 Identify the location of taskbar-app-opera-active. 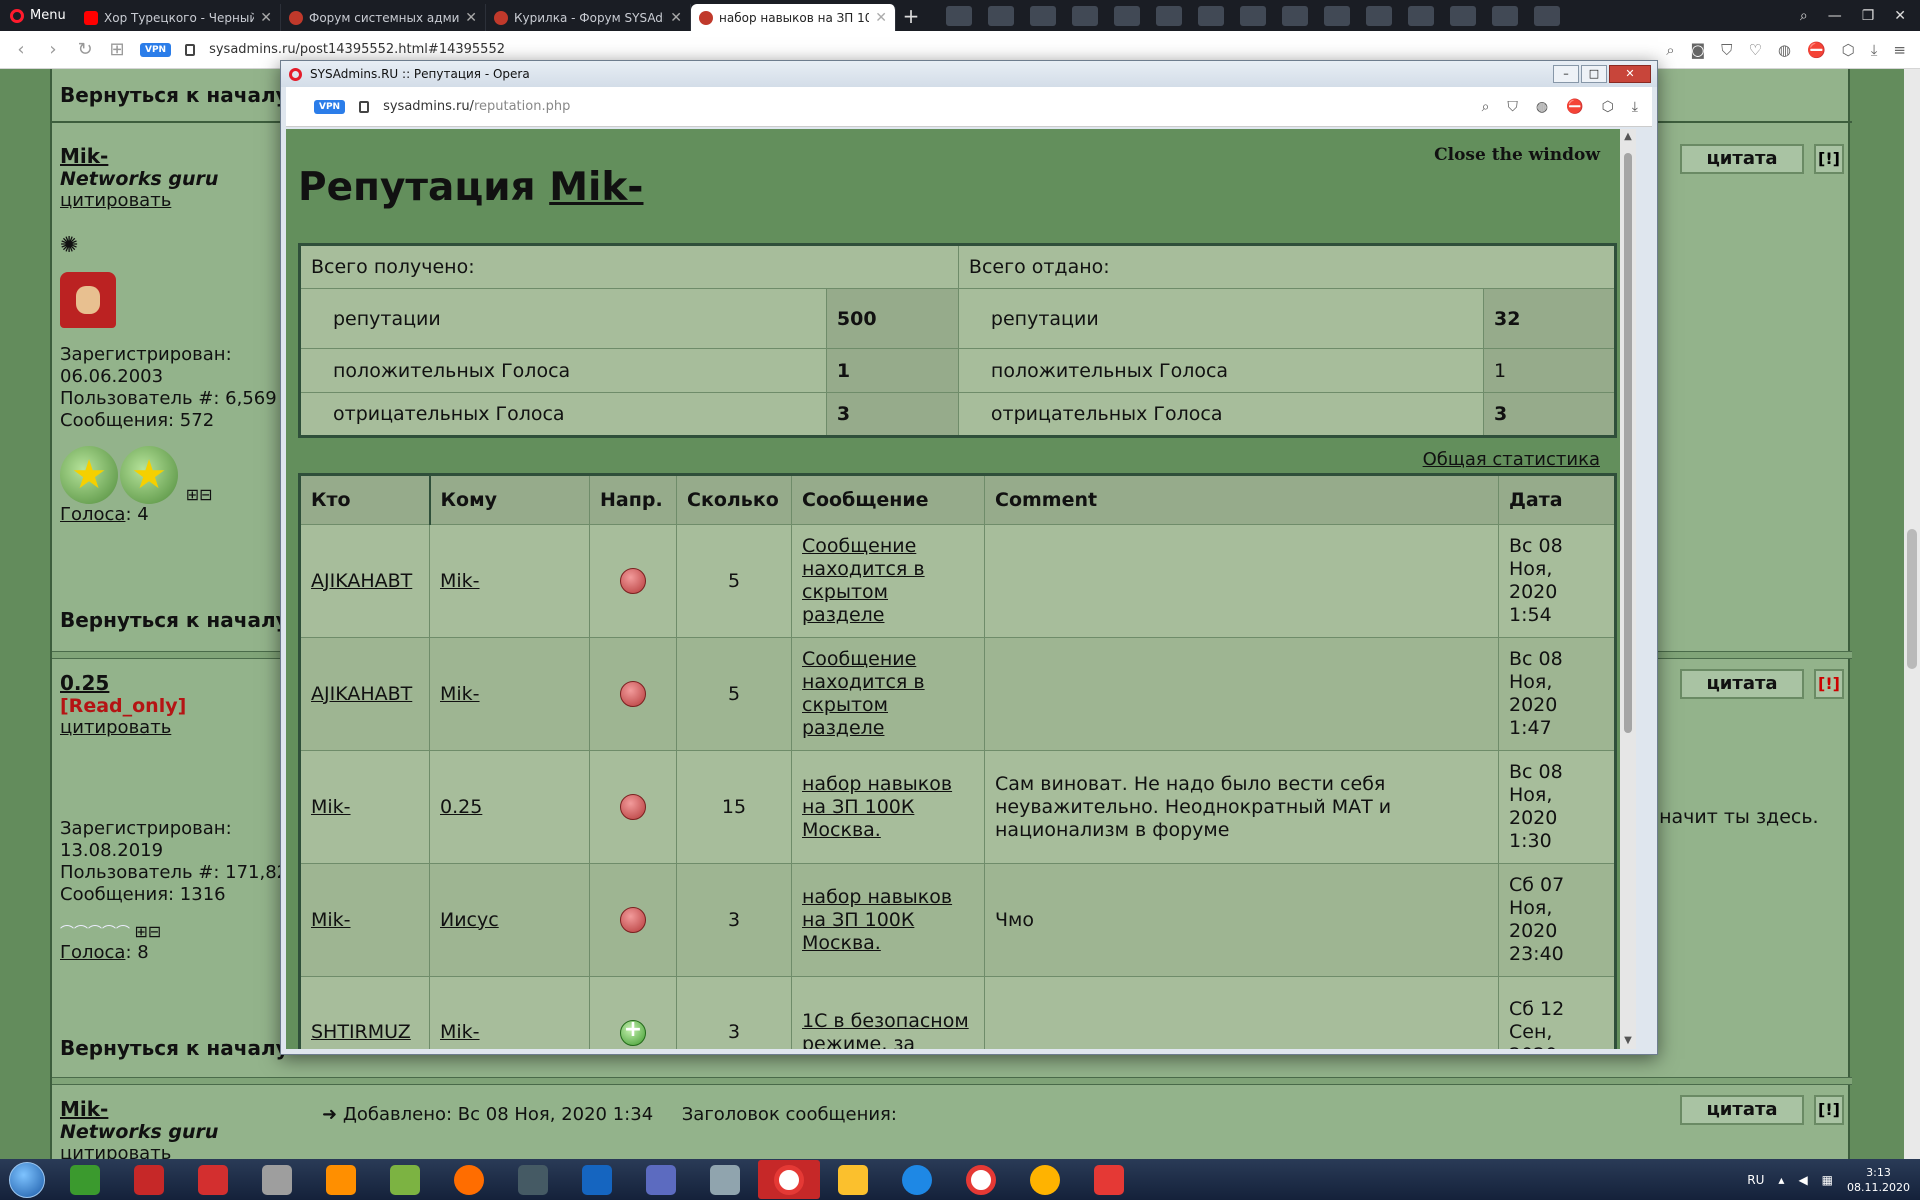
(789, 1179).